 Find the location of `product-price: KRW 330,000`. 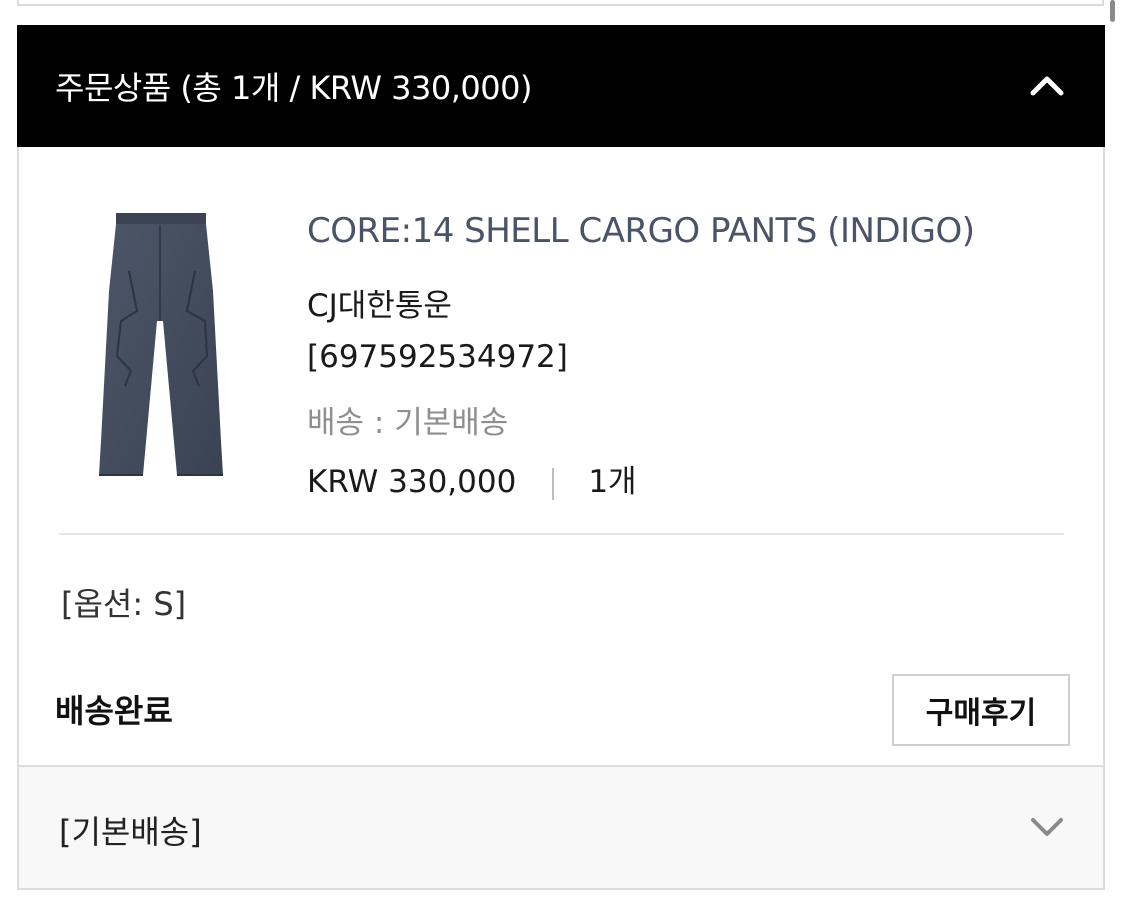

product-price: KRW 330,000 is located at coordinates (412, 482).